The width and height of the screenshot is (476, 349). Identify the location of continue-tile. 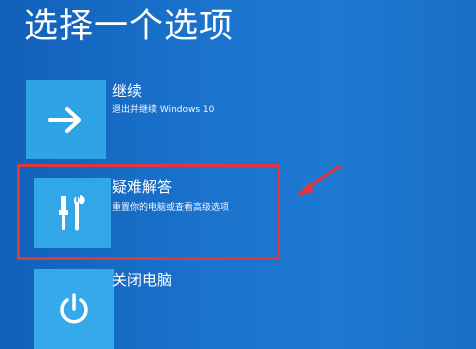
(66, 119).